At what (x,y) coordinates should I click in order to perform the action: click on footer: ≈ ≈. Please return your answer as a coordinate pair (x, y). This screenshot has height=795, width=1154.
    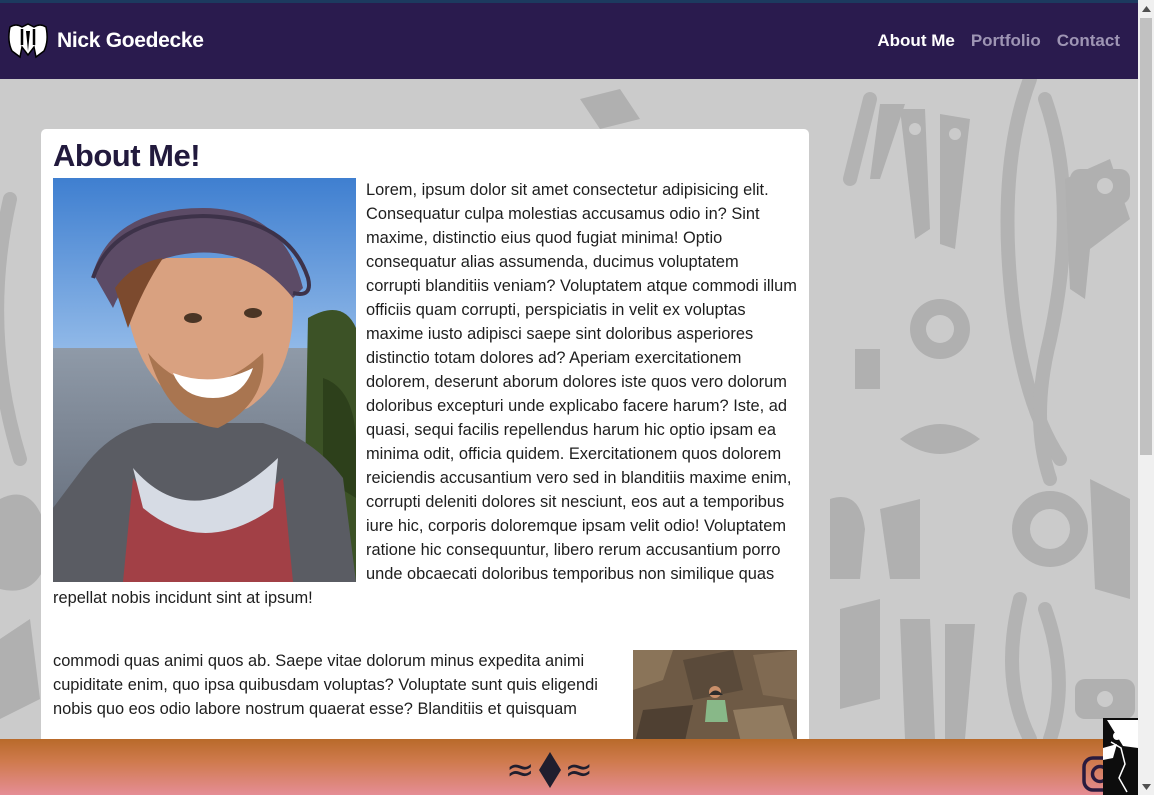
    Looking at the image, I should click on (569, 767).